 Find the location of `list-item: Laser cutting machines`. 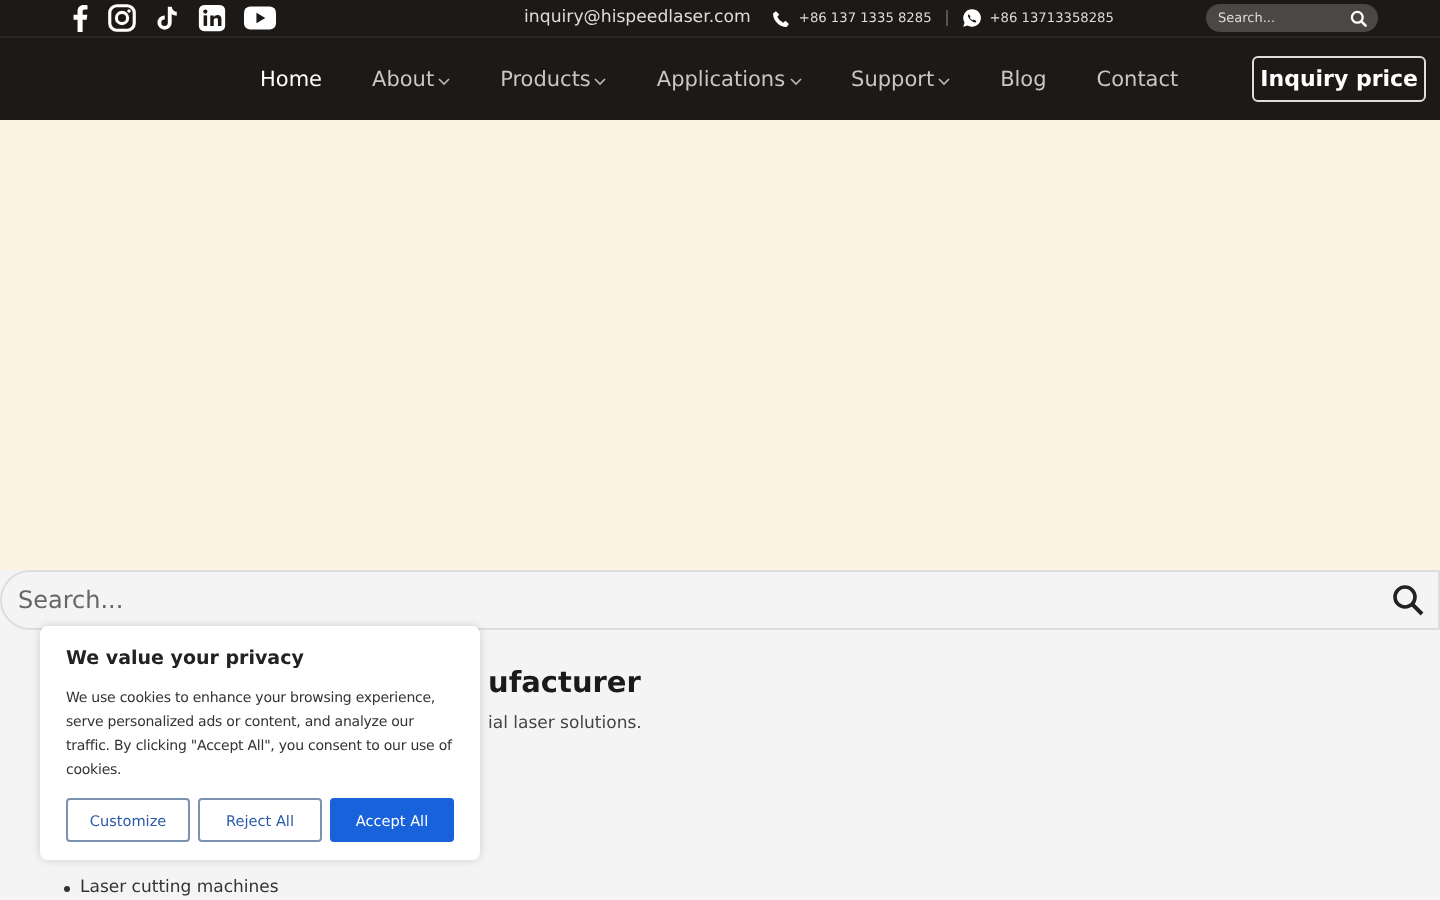

list-item: Laser cutting machines is located at coordinates (179, 888).